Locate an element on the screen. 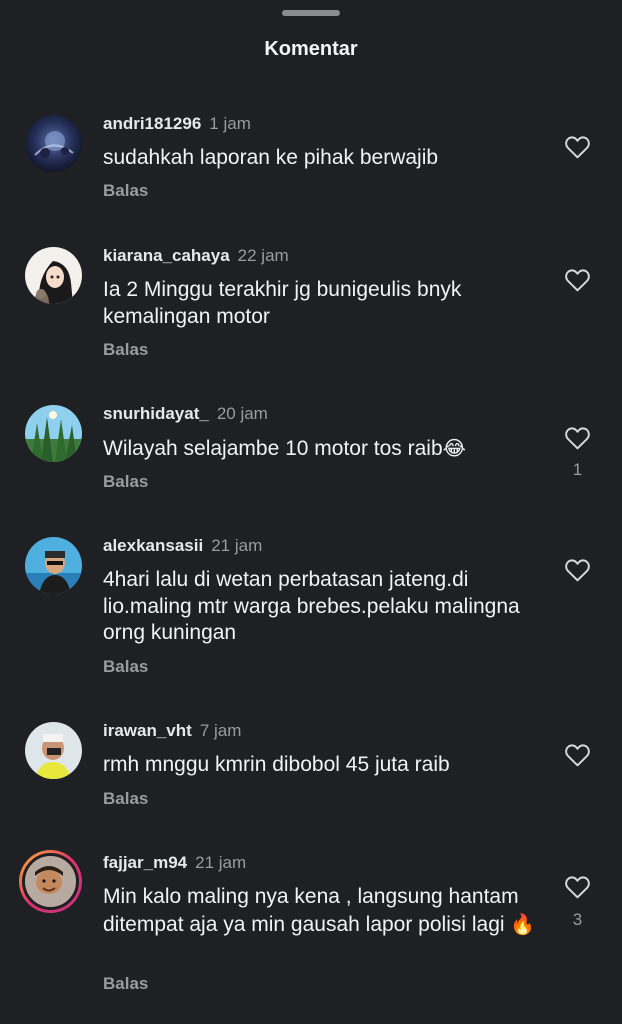  comment-meta: andri181296 1 jam is located at coordinates (177, 124).